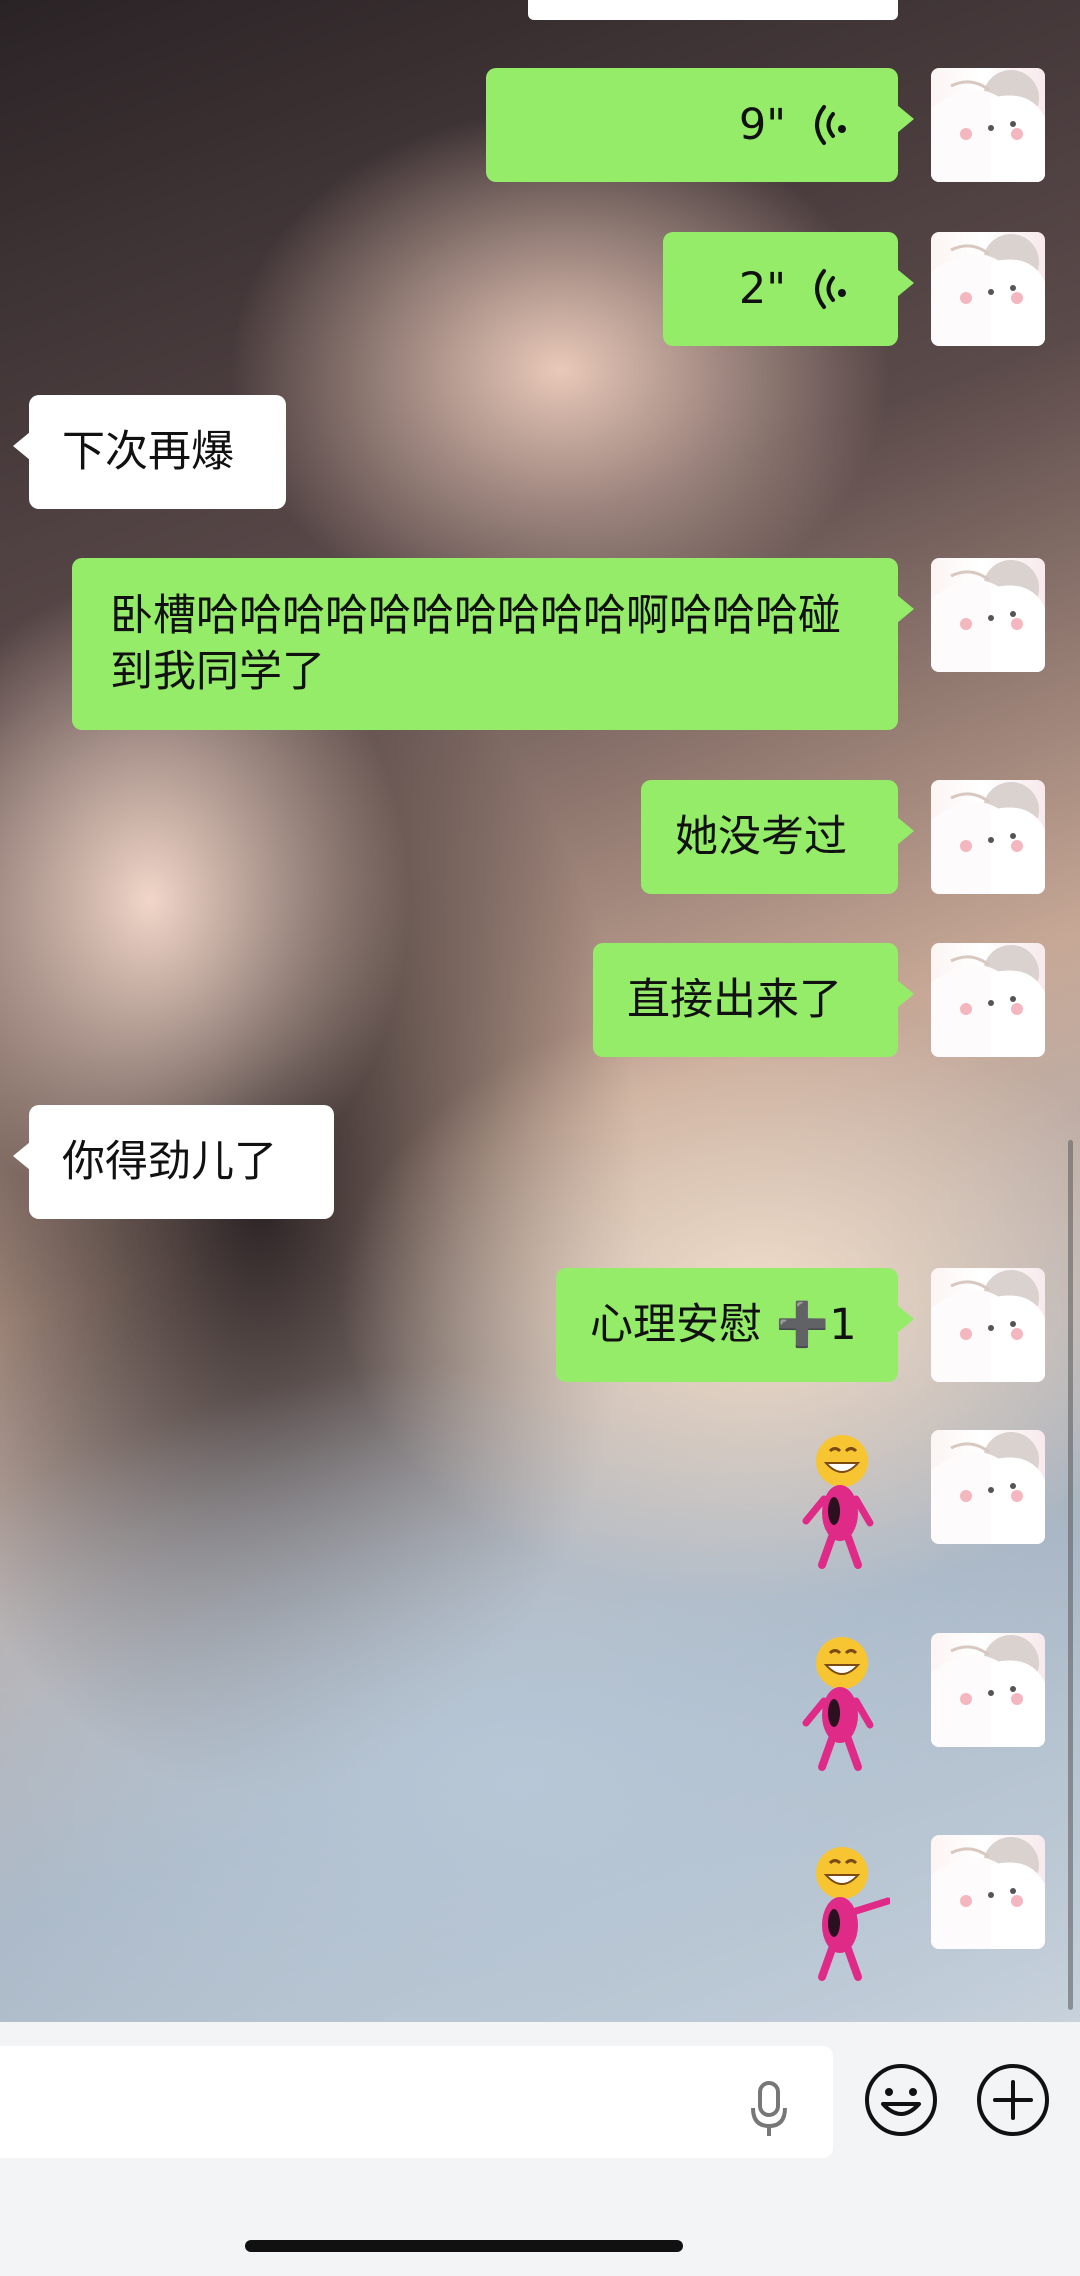 Image resolution: width=1080 pixels, height=2276 pixels. I want to click on message-text: 直接出来了, so click(734, 1000).